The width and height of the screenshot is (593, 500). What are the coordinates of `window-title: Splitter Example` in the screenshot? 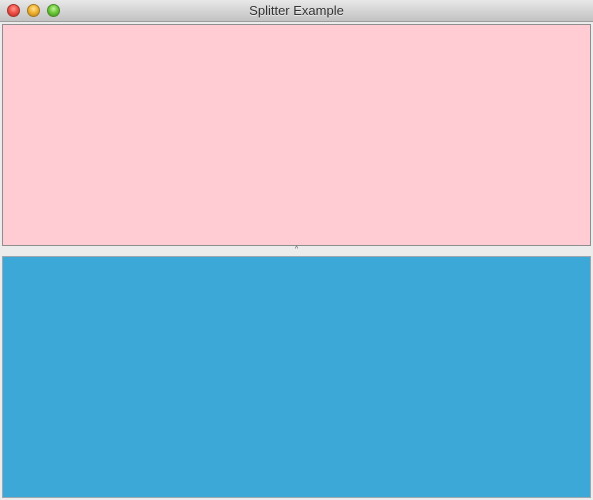 It's located at (296, 10).